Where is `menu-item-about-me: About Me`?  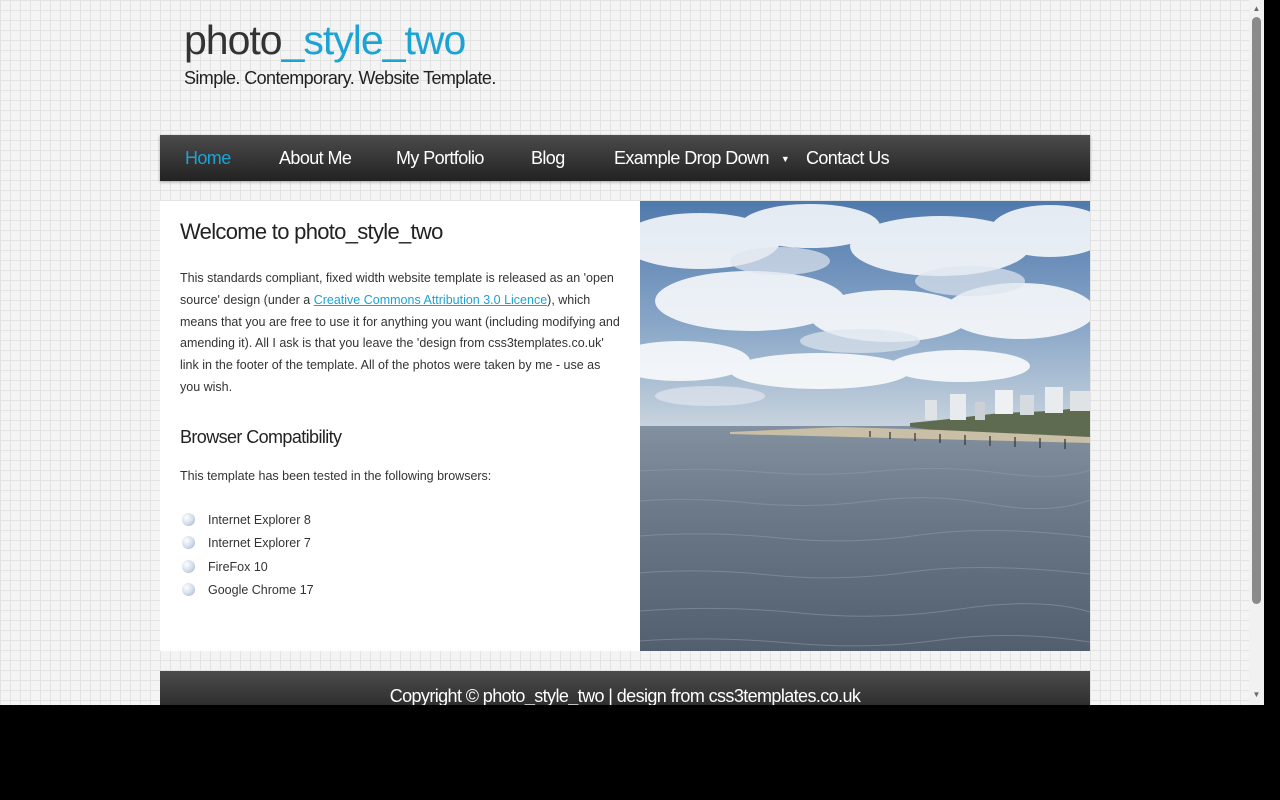 menu-item-about-me: About Me is located at coordinates (315, 158).